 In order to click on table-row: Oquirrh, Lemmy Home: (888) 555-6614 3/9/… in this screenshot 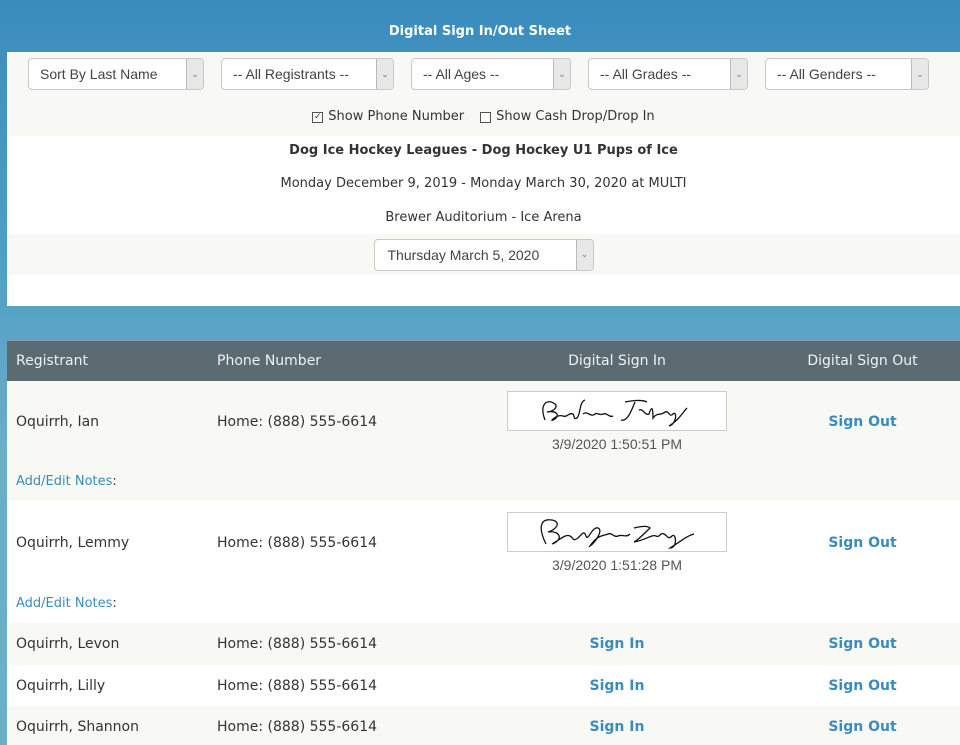, I will do `click(483, 542)`.